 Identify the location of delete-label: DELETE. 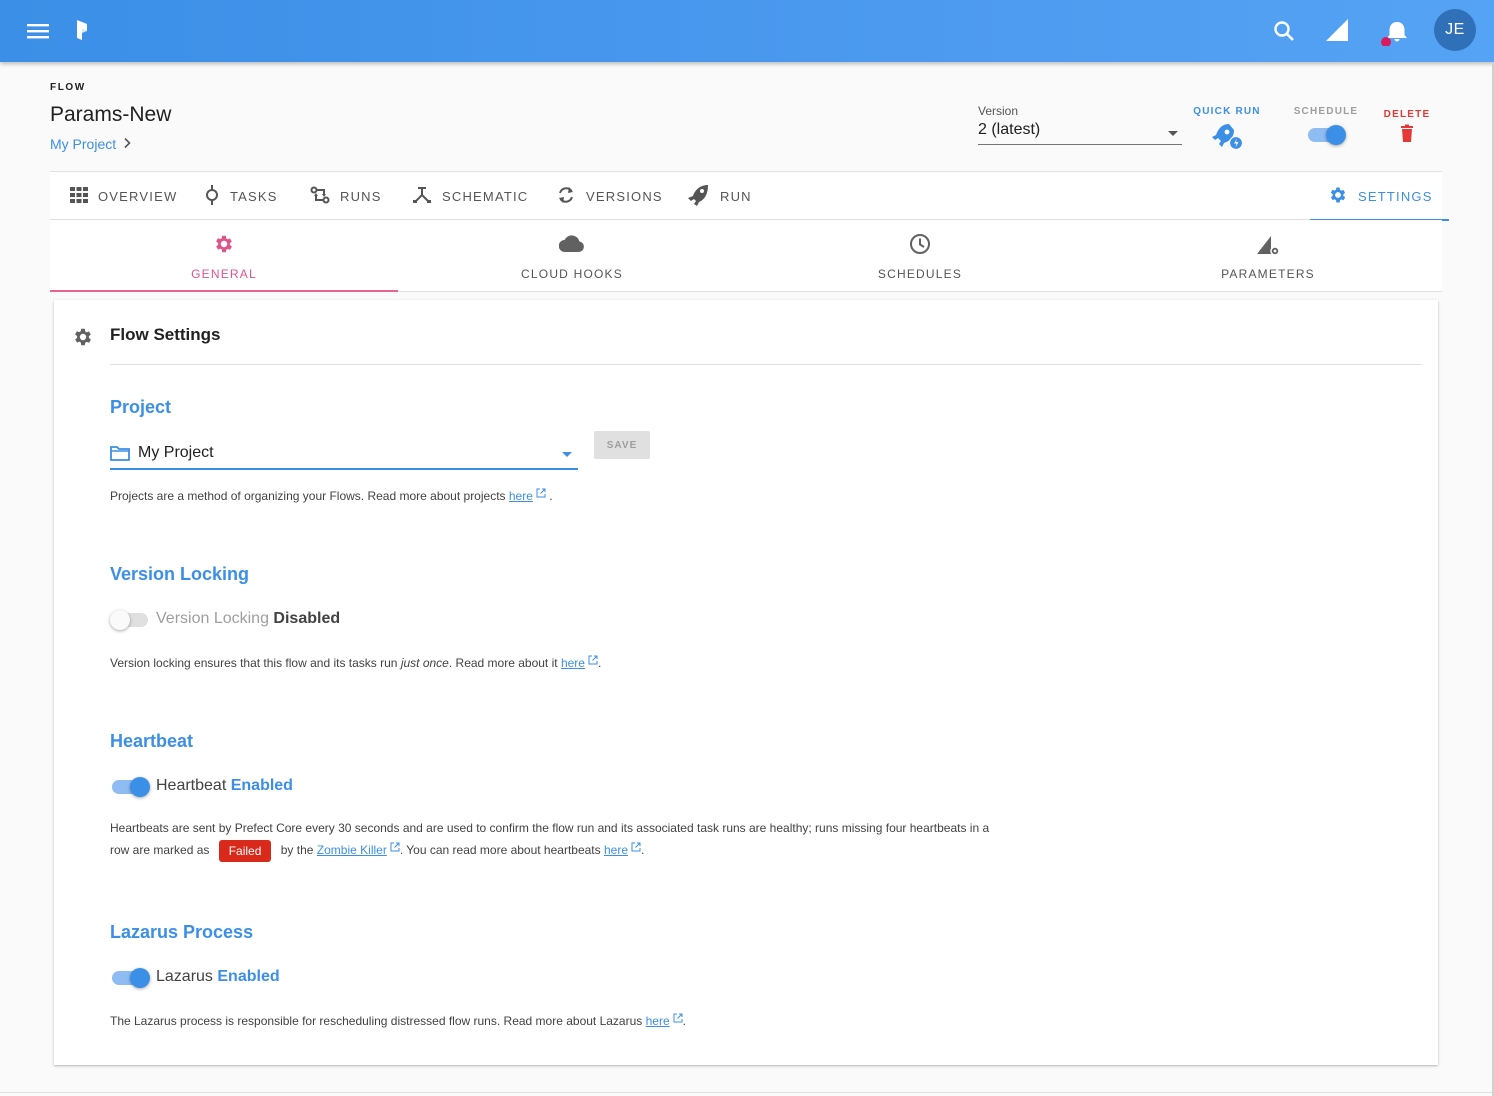
(1407, 114).